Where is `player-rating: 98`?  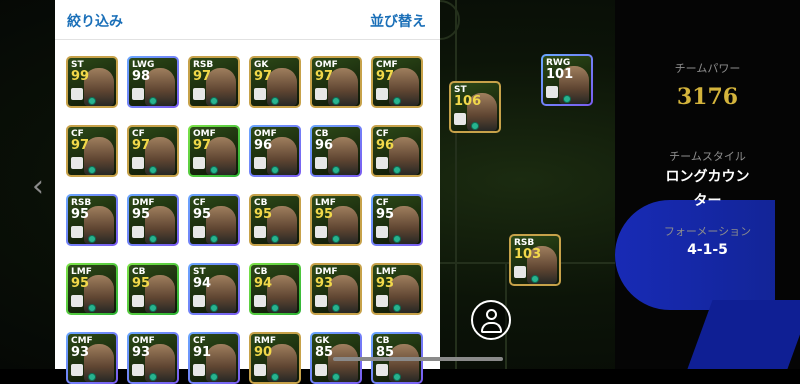
player-rating: 98 is located at coordinates (141, 76).